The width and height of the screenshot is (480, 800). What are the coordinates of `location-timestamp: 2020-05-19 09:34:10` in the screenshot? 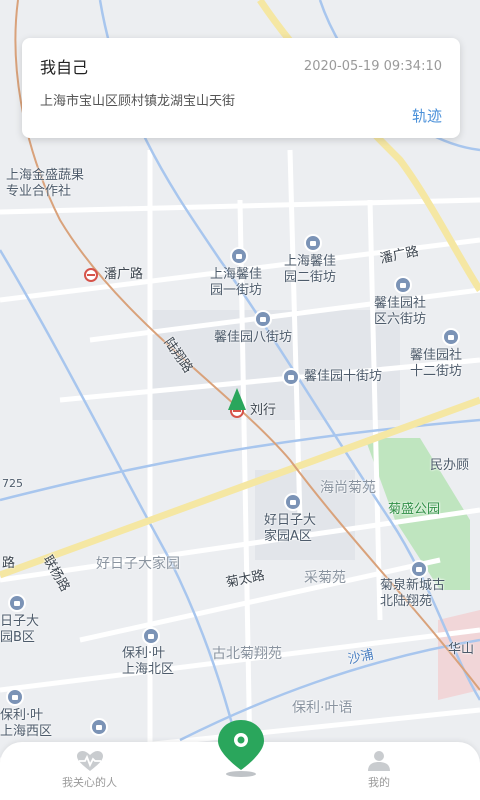 It's located at (372, 66).